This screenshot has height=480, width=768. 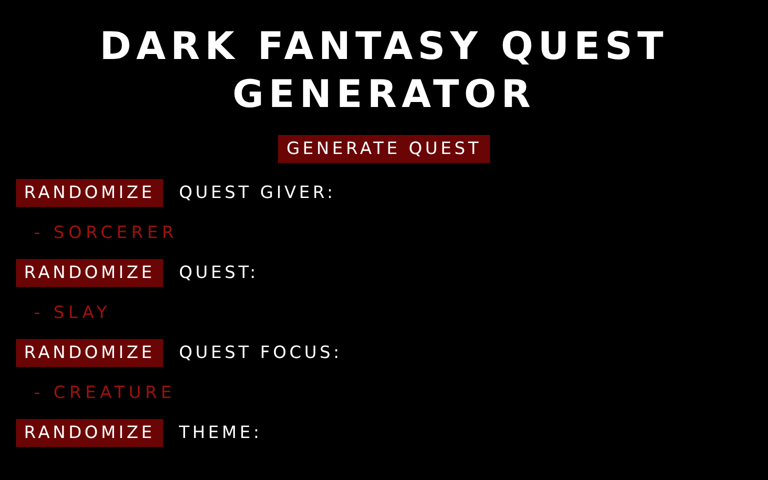 I want to click on field-label: QUEST:, so click(x=219, y=273).